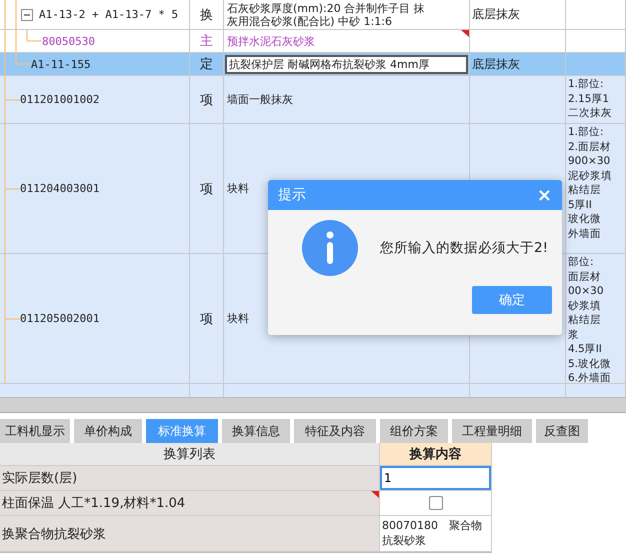 The height and width of the screenshot is (556, 626). What do you see at coordinates (589, 319) in the screenshot?
I see `item-description: 部位: 面层材 00×30 砂浆填 粘结层 浆 4.5厚II 5.玻化微 6.外墙面` at bounding box center [589, 319].